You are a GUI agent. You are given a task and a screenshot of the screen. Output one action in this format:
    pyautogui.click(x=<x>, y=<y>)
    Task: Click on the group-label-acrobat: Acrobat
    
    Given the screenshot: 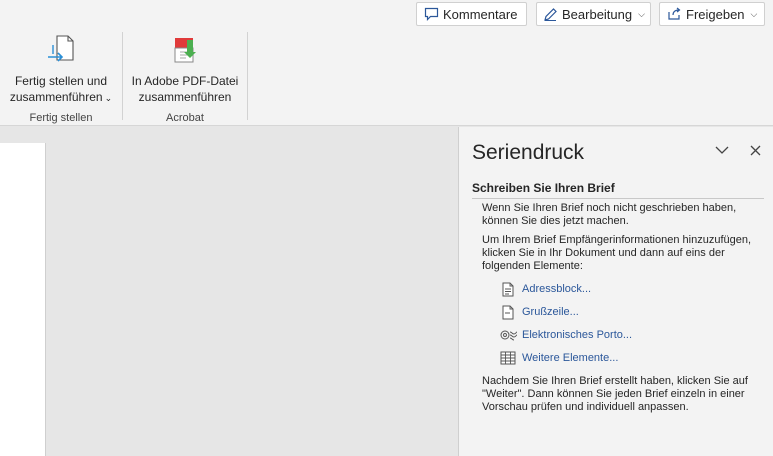 What is the action you would take?
    pyautogui.click(x=185, y=118)
    